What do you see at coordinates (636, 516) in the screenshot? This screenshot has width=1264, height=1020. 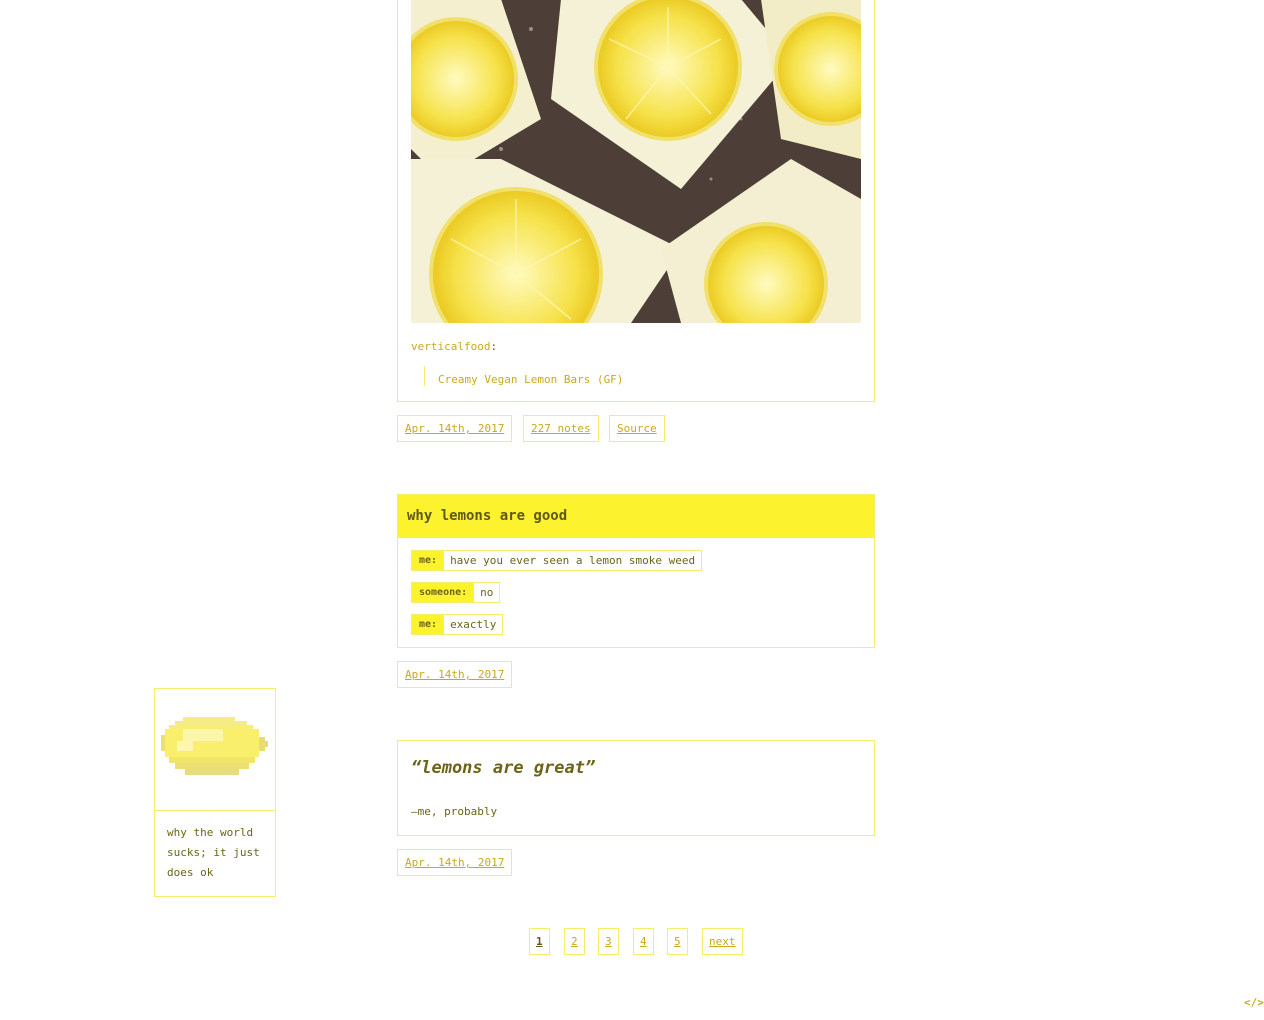 I see `chat-post-title: why lemons are good` at bounding box center [636, 516].